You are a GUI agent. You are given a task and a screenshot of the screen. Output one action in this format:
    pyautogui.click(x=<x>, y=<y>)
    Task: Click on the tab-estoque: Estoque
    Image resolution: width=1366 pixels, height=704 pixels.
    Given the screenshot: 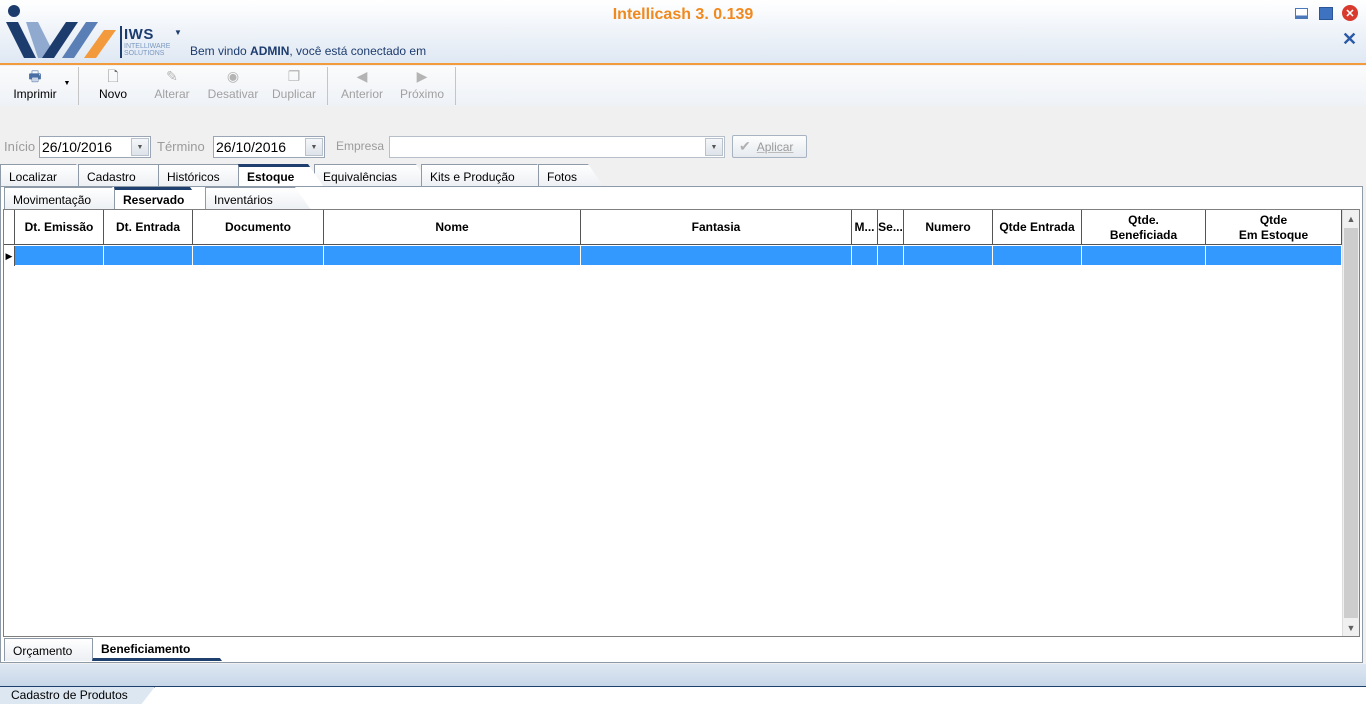 What is the action you would take?
    pyautogui.click(x=281, y=175)
    